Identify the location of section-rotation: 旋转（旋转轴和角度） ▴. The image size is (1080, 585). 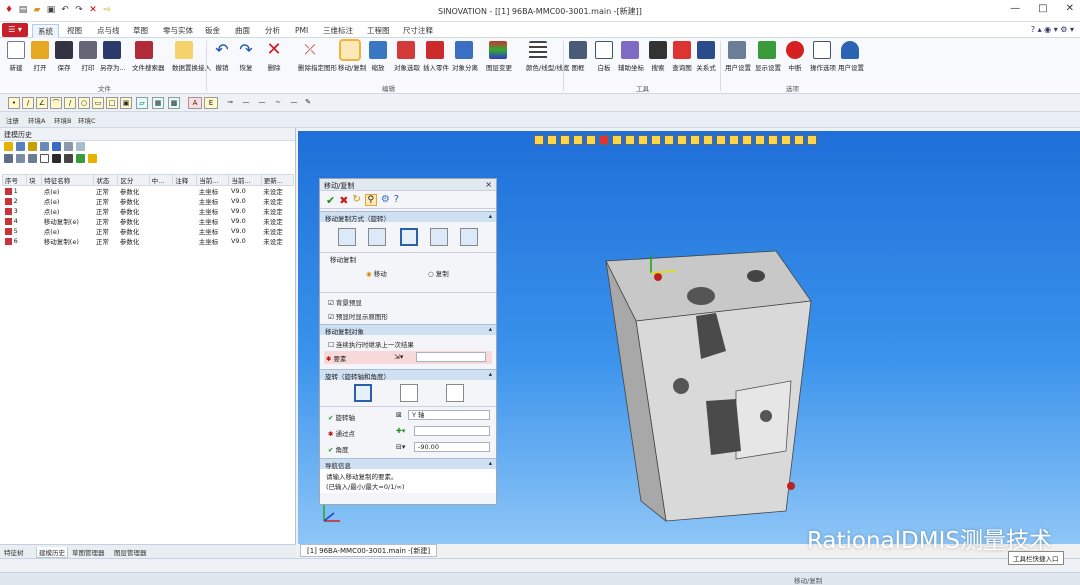
(408, 375).